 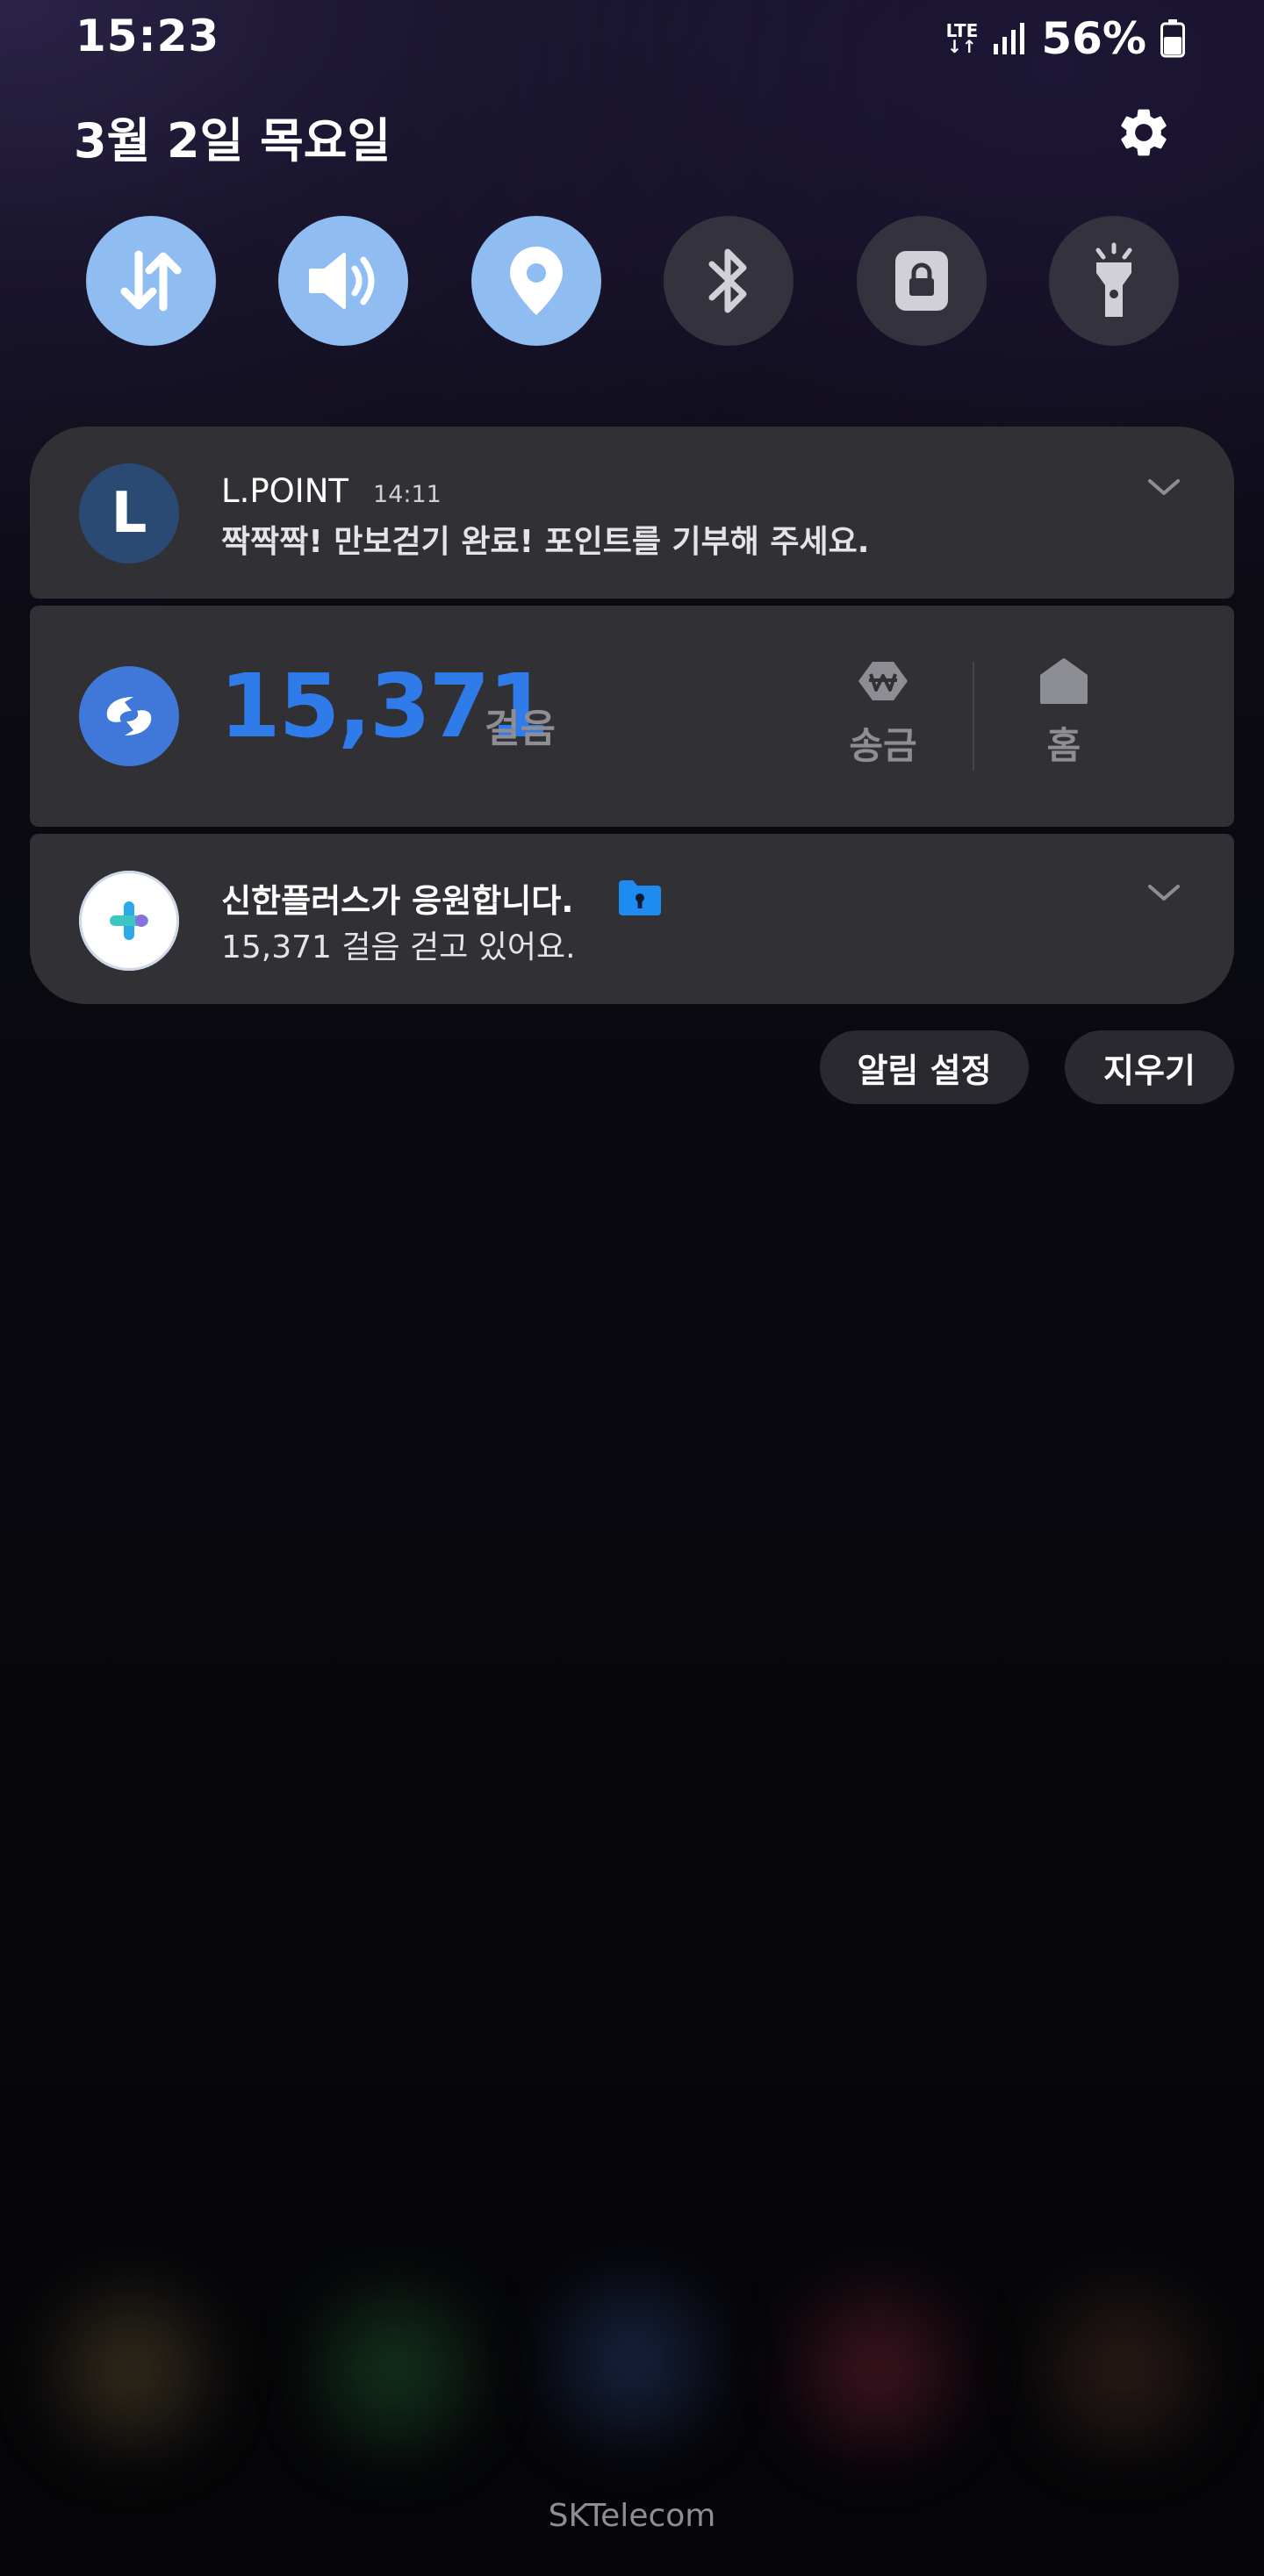 I want to click on status-icons: LTE ↓↑ 56%, so click(x=1065, y=39).